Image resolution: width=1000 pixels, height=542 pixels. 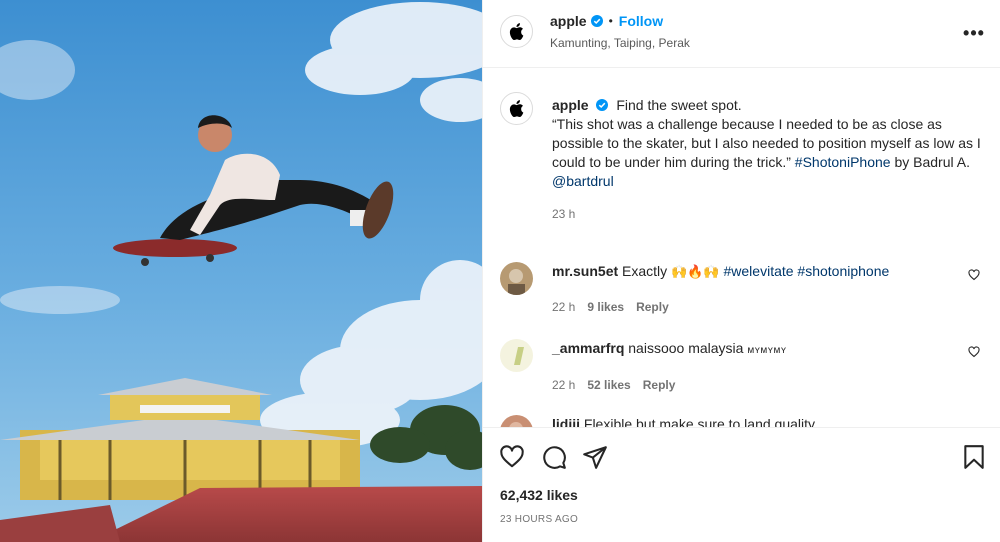 I want to click on post-username: apple, so click(x=568, y=21).